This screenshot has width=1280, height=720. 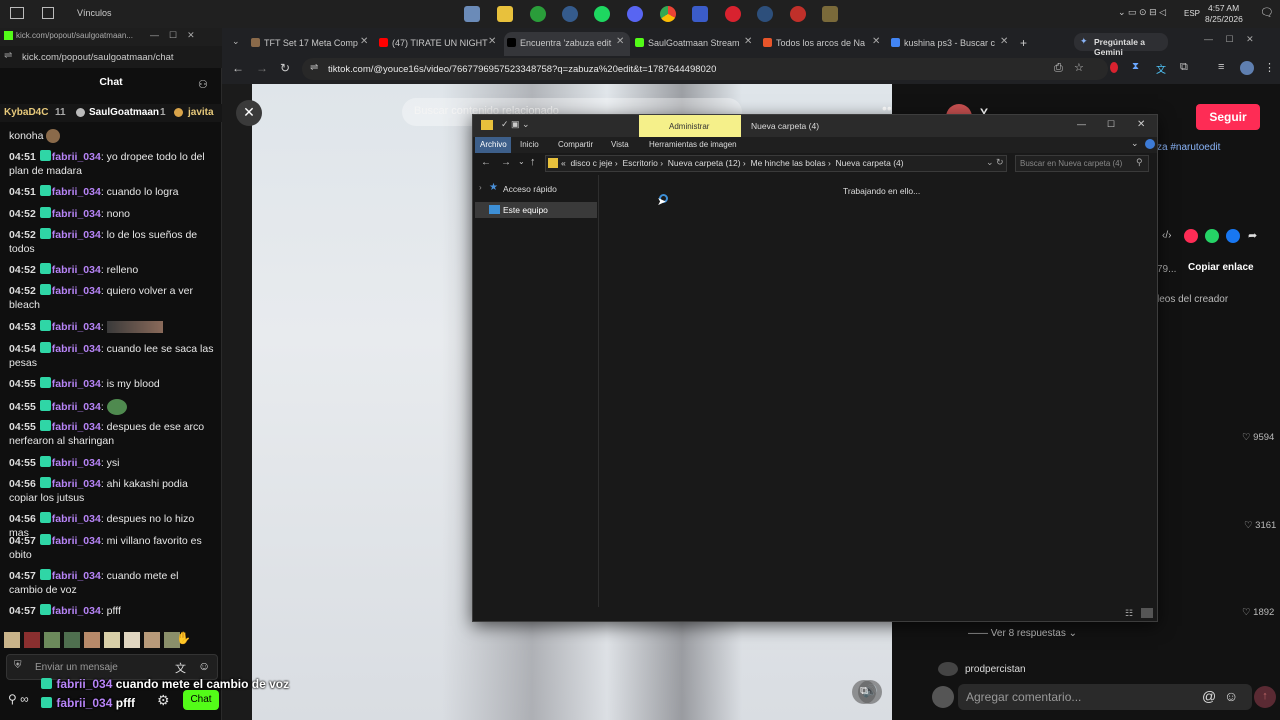 What do you see at coordinates (1121, 45) in the screenshot?
I see `gemini-button: ✦ Pregúntale a Gemini` at bounding box center [1121, 45].